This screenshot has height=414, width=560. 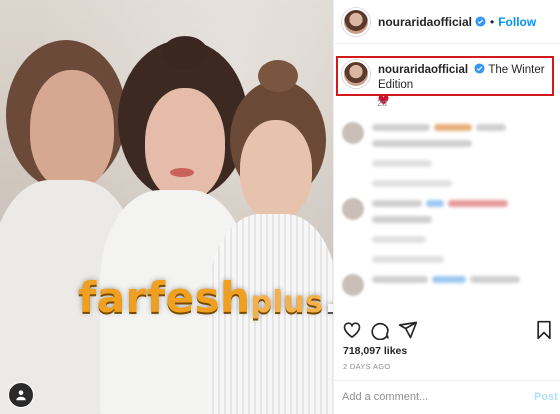 What do you see at coordinates (205, 297) in the screenshot?
I see `site-watermark: farfeshplus.com` at bounding box center [205, 297].